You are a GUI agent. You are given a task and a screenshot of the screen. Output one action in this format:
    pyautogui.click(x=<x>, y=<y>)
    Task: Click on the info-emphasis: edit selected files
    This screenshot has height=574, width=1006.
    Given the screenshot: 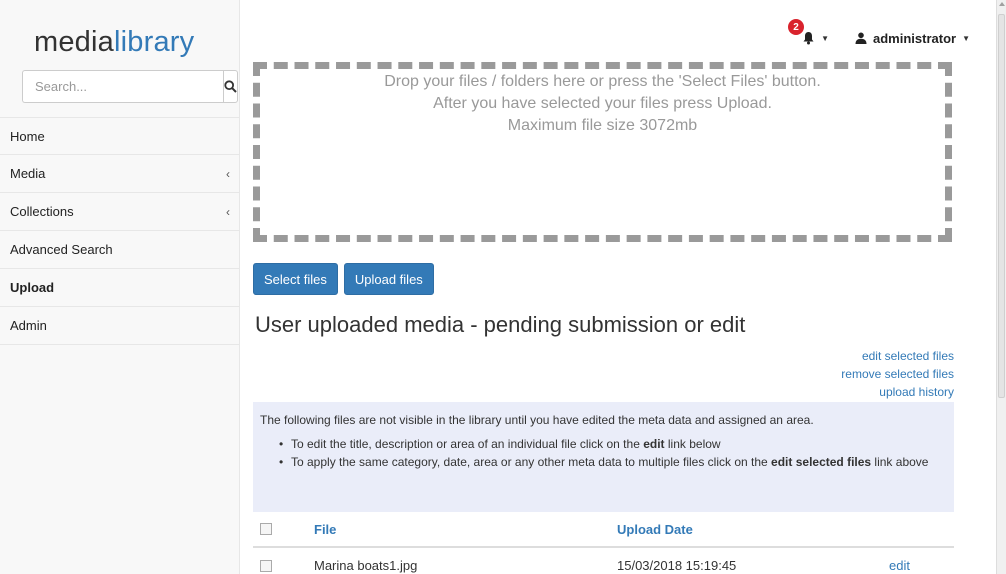 What is the action you would take?
    pyautogui.click(x=821, y=462)
    